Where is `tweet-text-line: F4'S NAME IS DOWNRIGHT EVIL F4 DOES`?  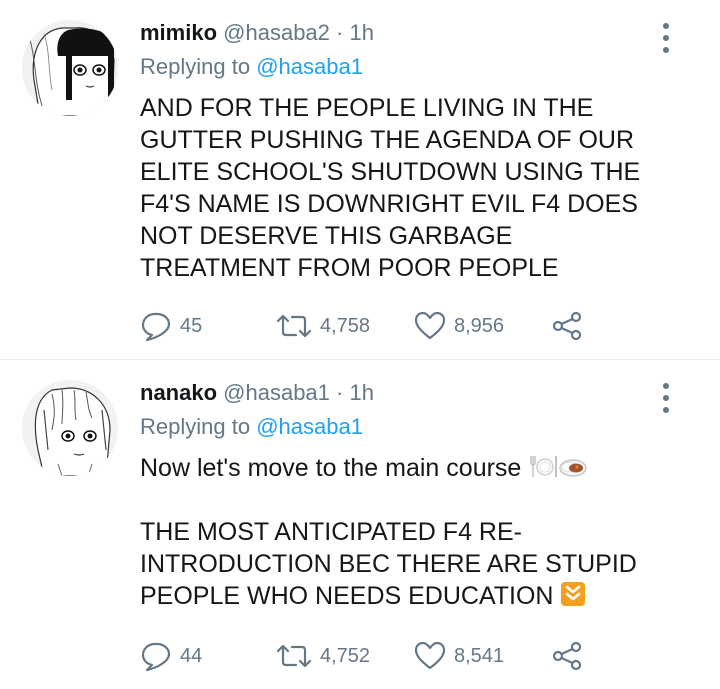 tweet-text-line: F4'S NAME IS DOWNRIGHT EVIL F4 DOES is located at coordinates (389, 204).